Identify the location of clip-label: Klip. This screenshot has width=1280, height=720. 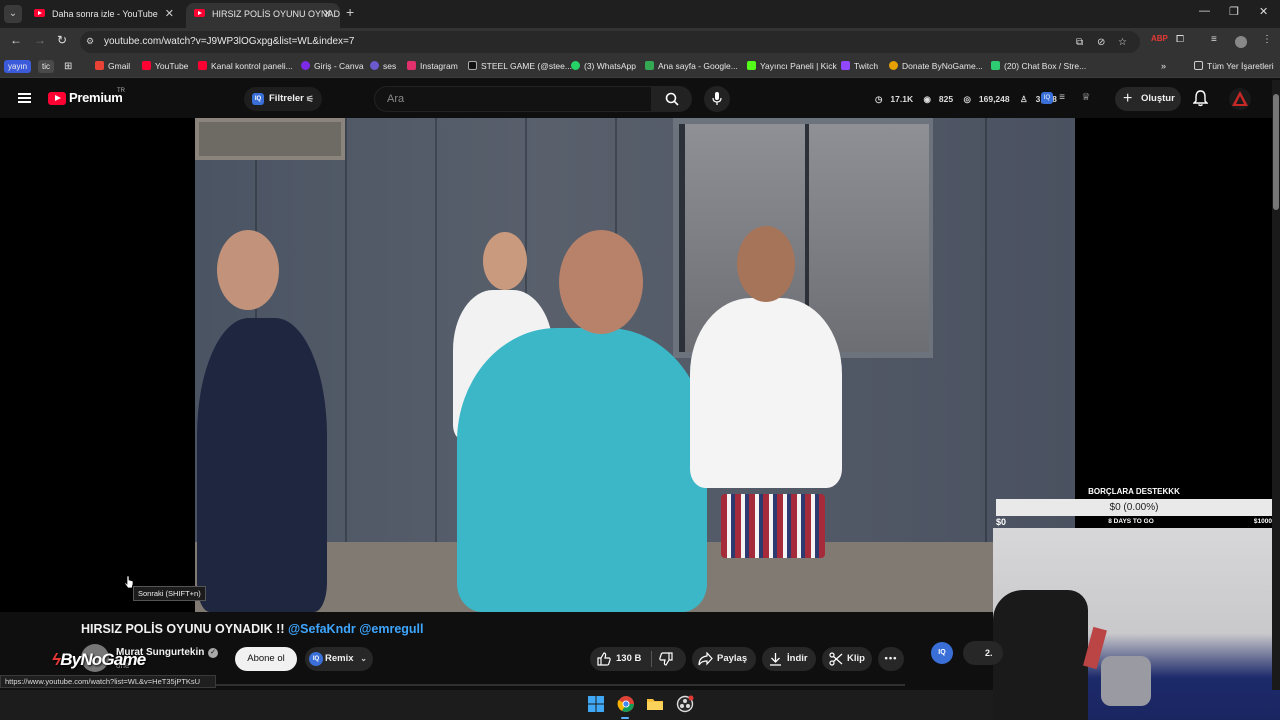
(856, 658).